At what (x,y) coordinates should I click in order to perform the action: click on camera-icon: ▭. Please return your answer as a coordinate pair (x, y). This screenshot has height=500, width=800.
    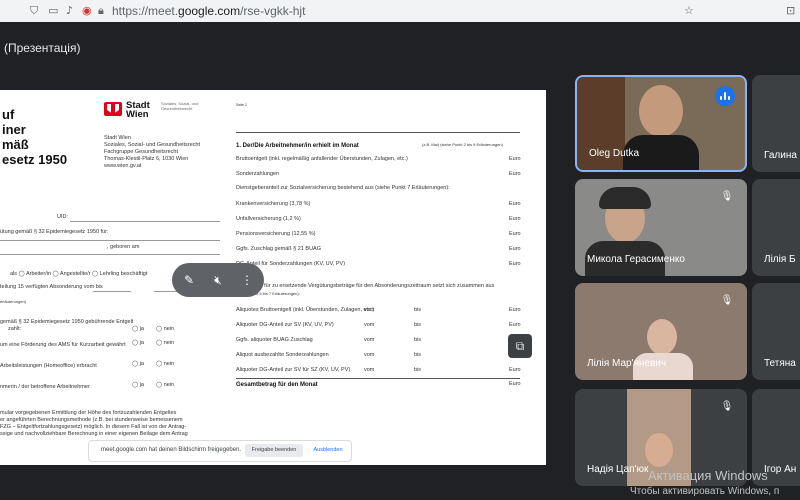
    Looking at the image, I should click on (53, 10).